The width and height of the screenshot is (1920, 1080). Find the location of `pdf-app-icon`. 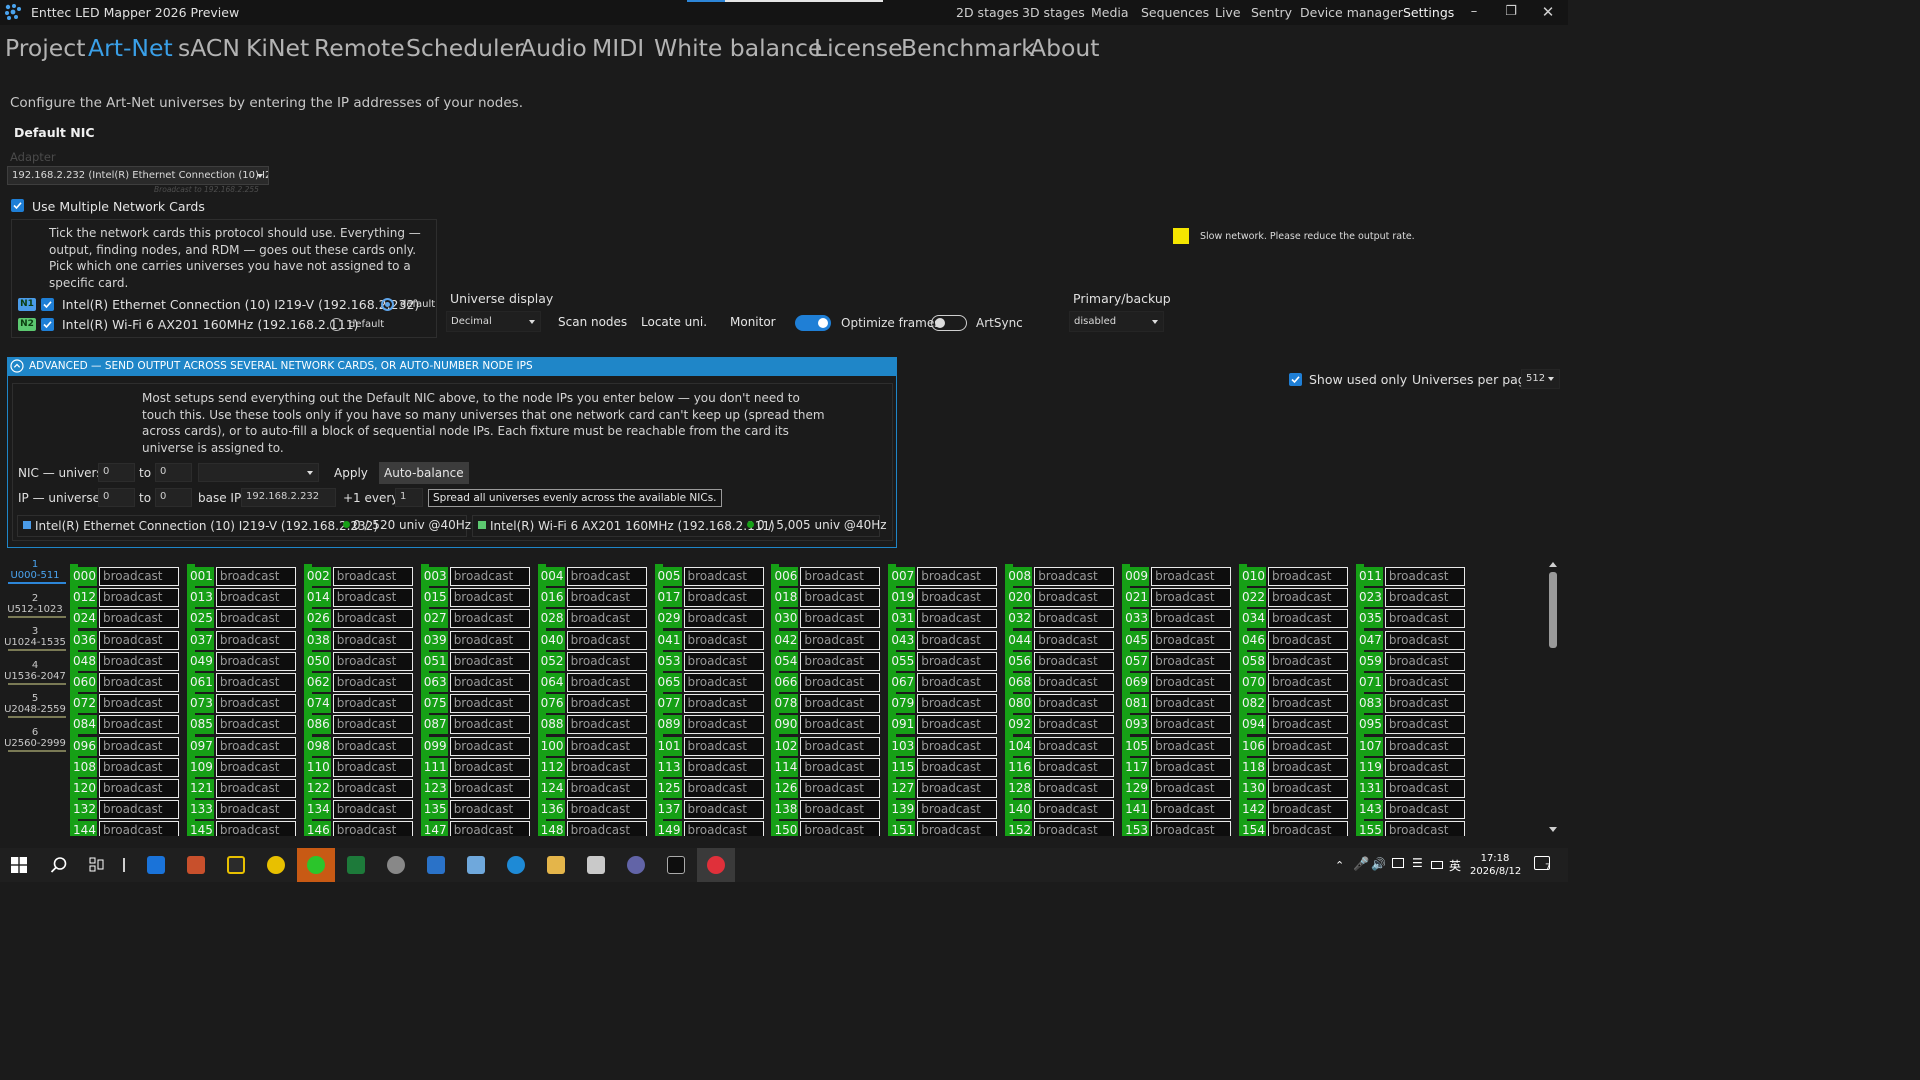

pdf-app-icon is located at coordinates (676, 865).